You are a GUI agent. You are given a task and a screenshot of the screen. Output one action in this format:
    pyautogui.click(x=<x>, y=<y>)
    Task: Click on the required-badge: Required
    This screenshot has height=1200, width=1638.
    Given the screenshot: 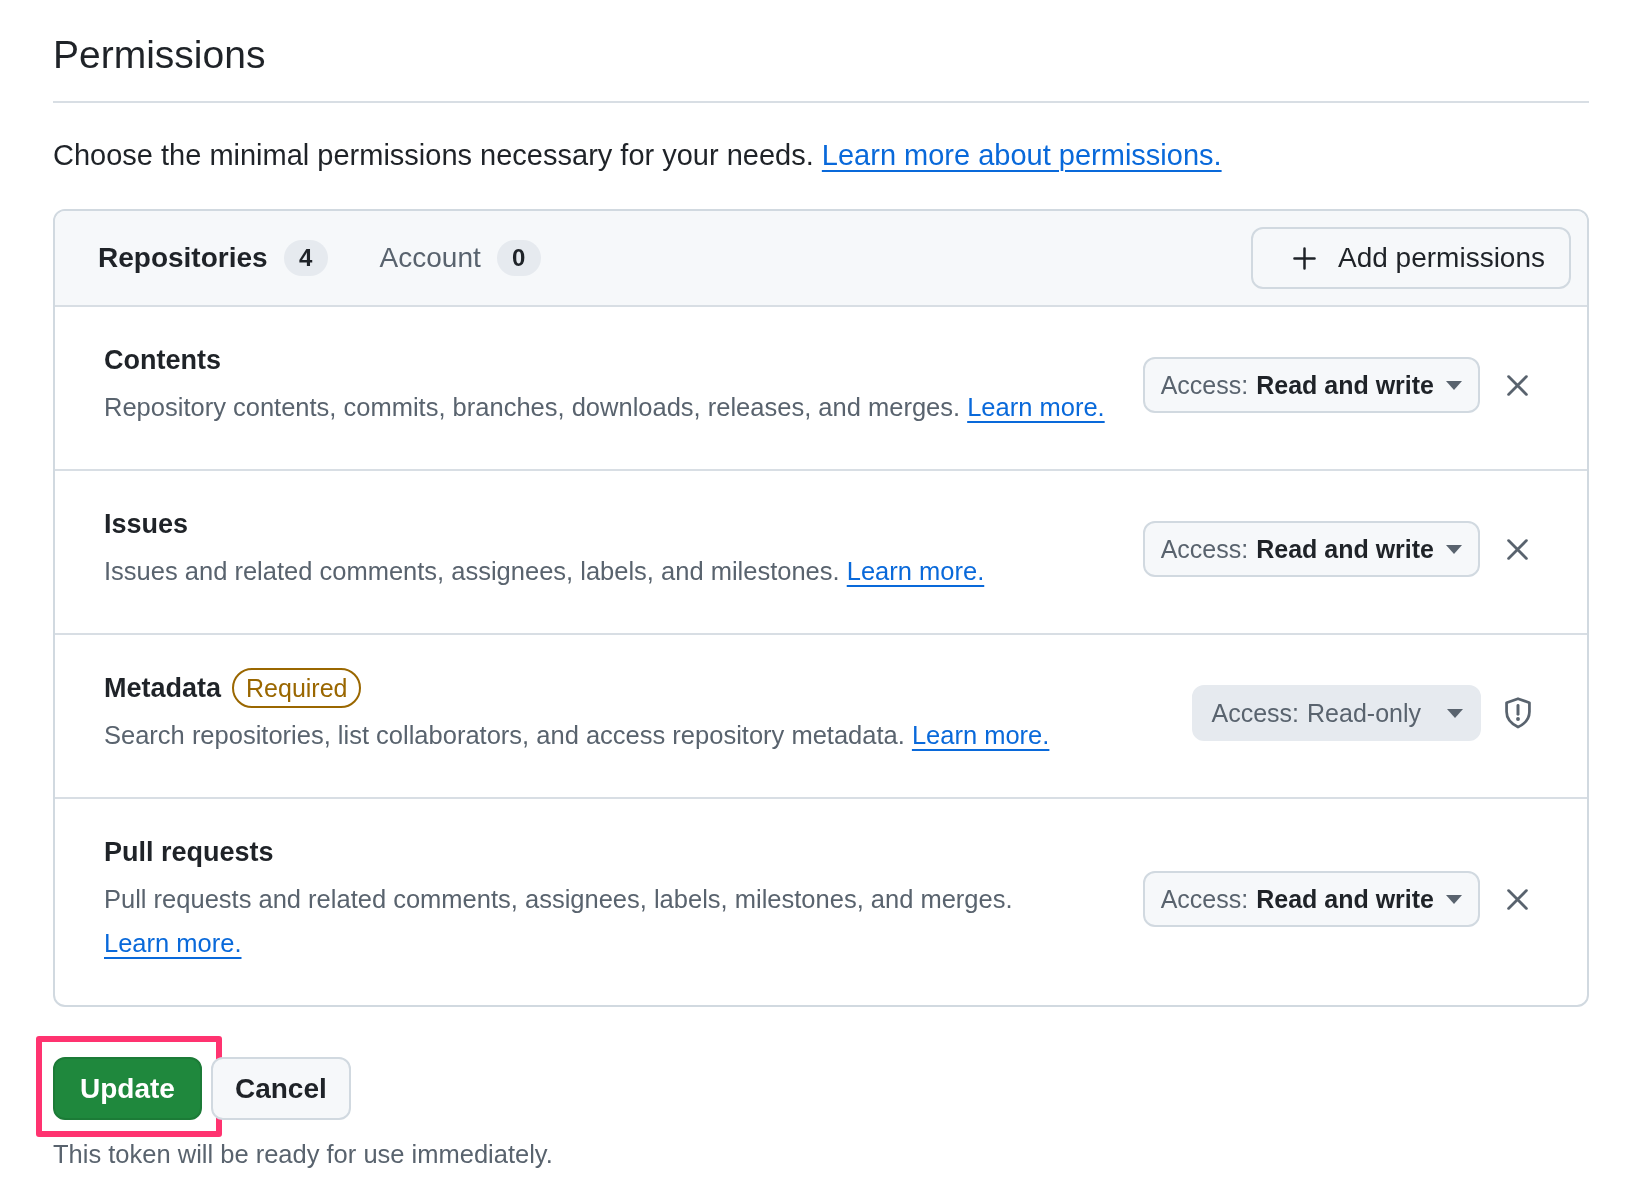 What is the action you would take?
    pyautogui.click(x=297, y=688)
    